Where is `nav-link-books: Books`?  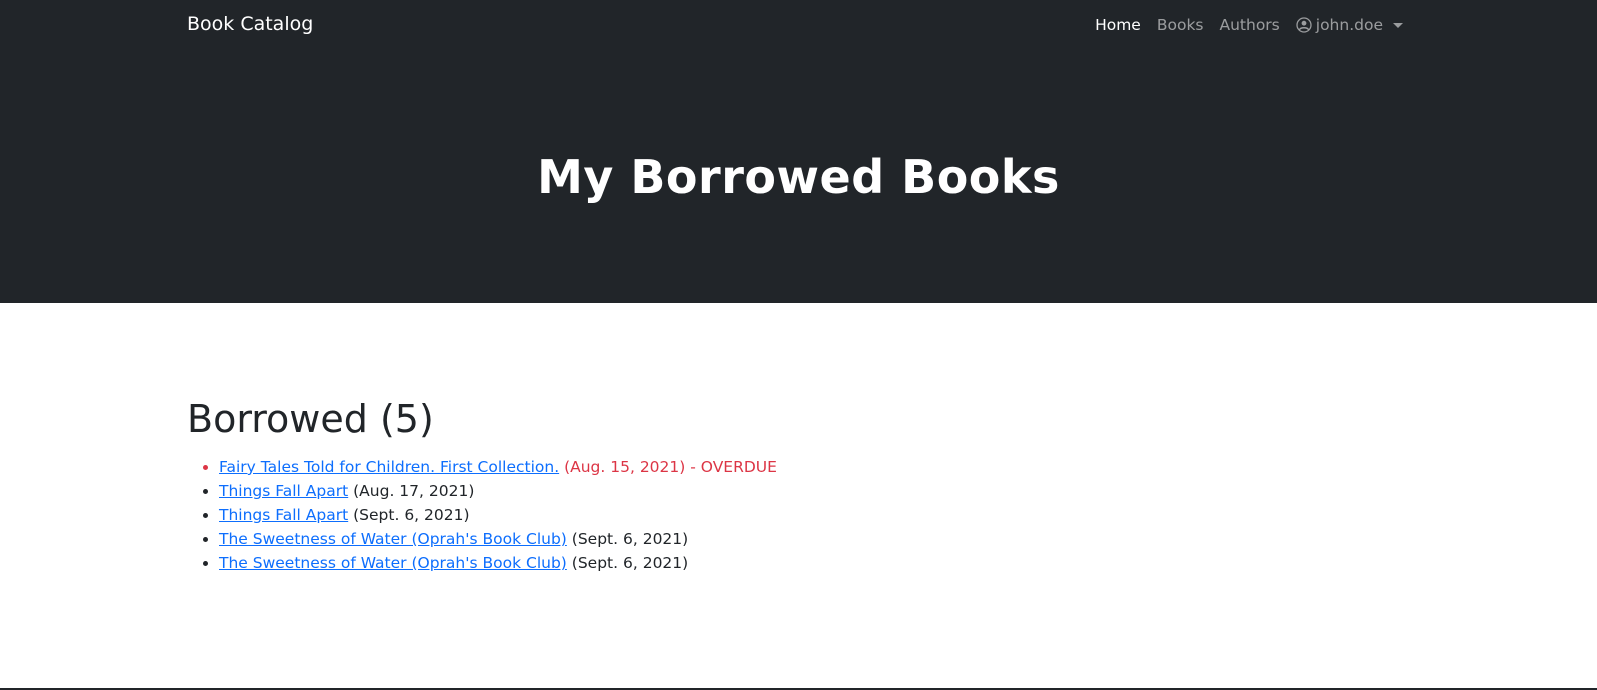
nav-link-books: Books is located at coordinates (1180, 25).